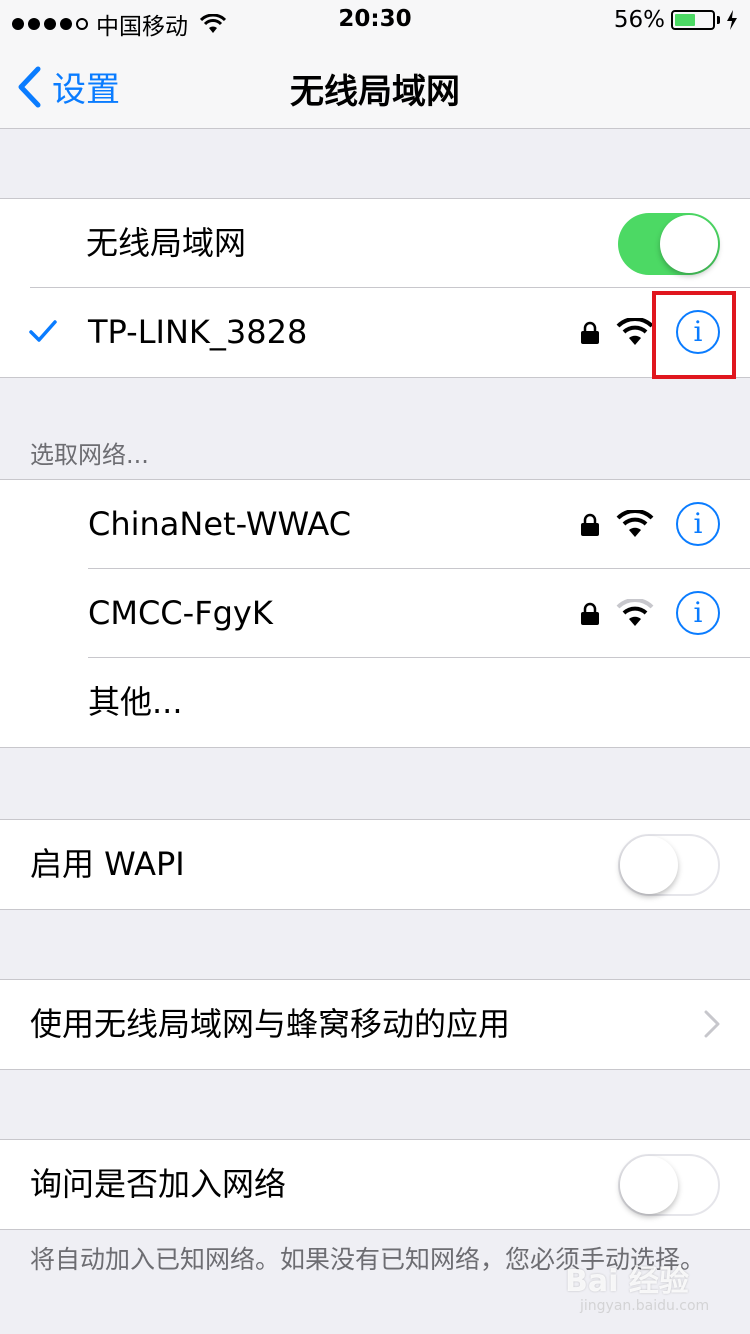 The height and width of the screenshot is (1334, 750). What do you see at coordinates (375, 243) in the screenshot?
I see `wifi-toggle-row: 无线局域网` at bounding box center [375, 243].